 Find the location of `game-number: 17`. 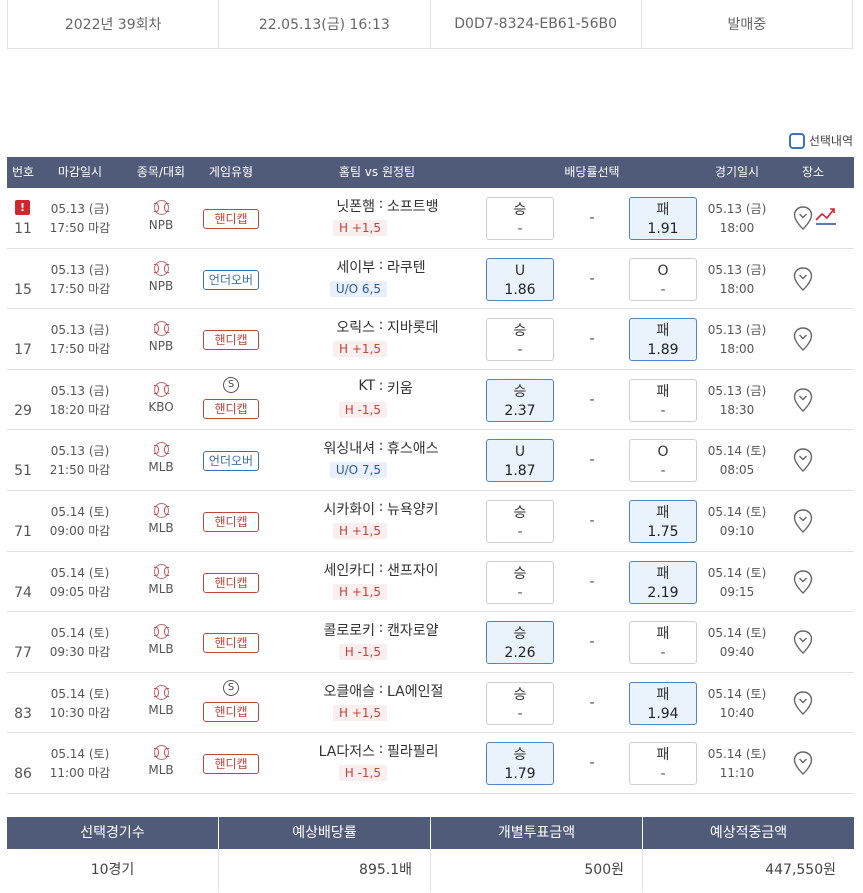

game-number: 17 is located at coordinates (23, 350).